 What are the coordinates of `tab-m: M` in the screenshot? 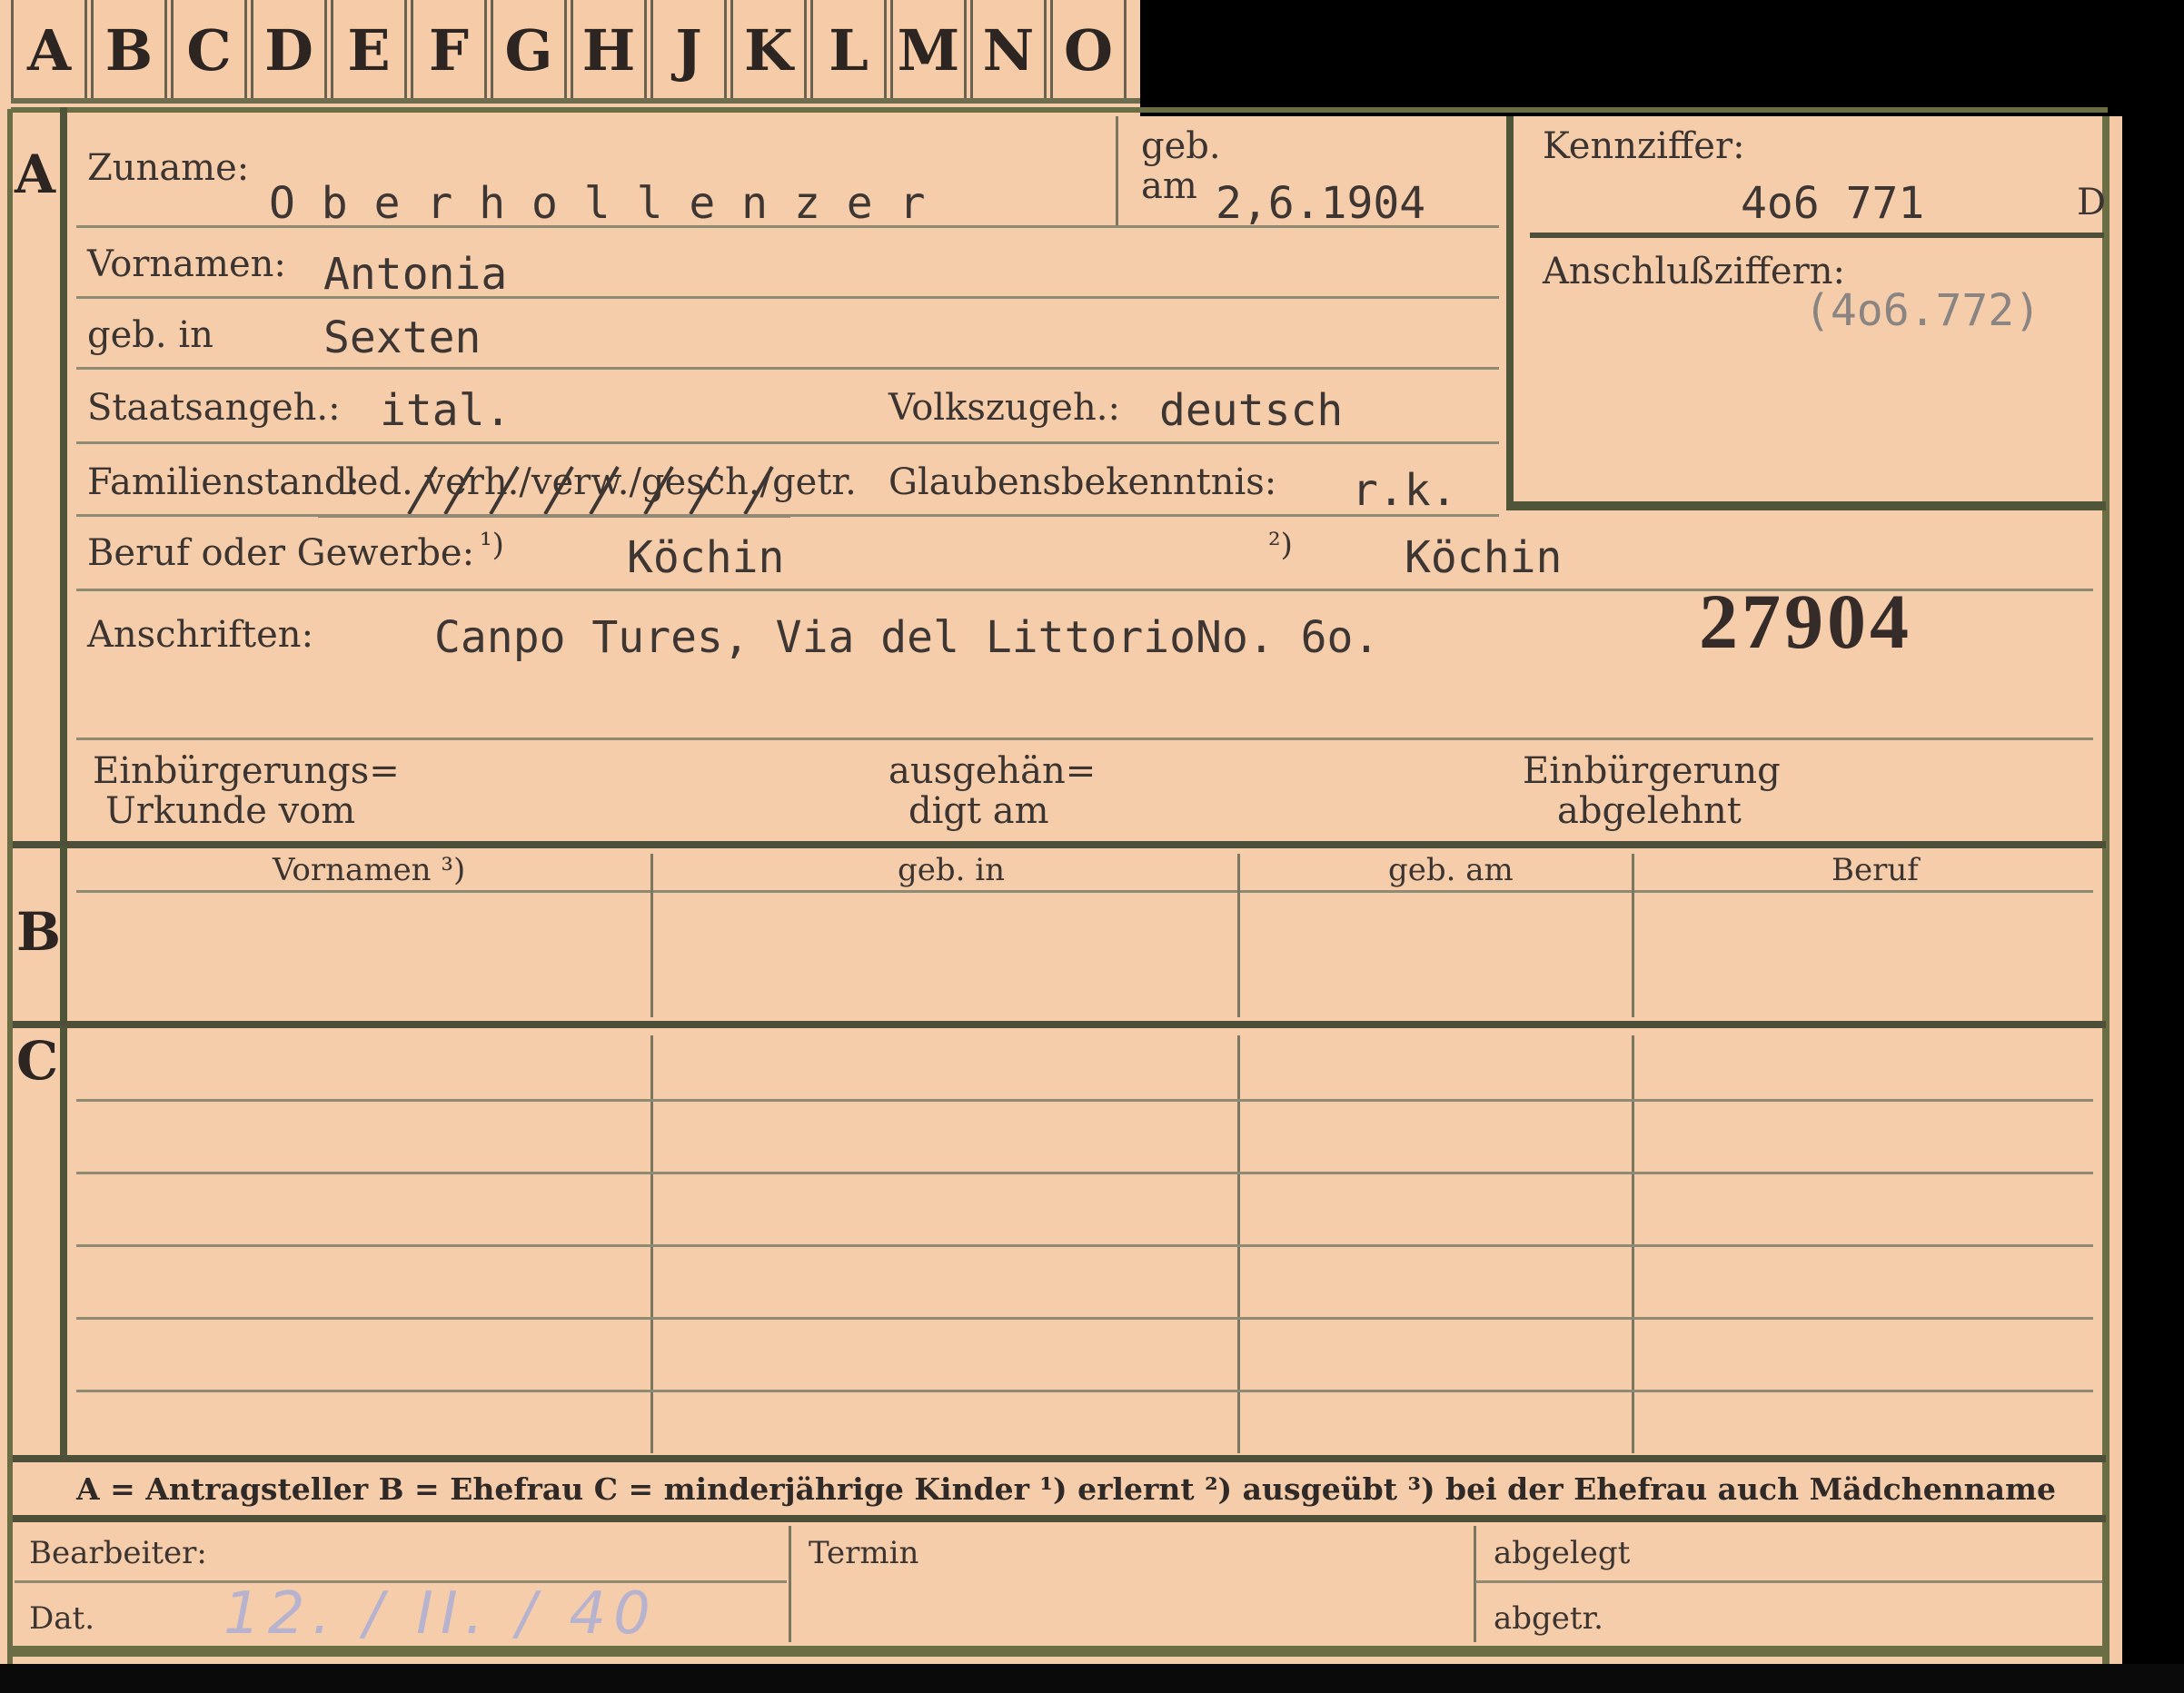 It's located at (929, 51).